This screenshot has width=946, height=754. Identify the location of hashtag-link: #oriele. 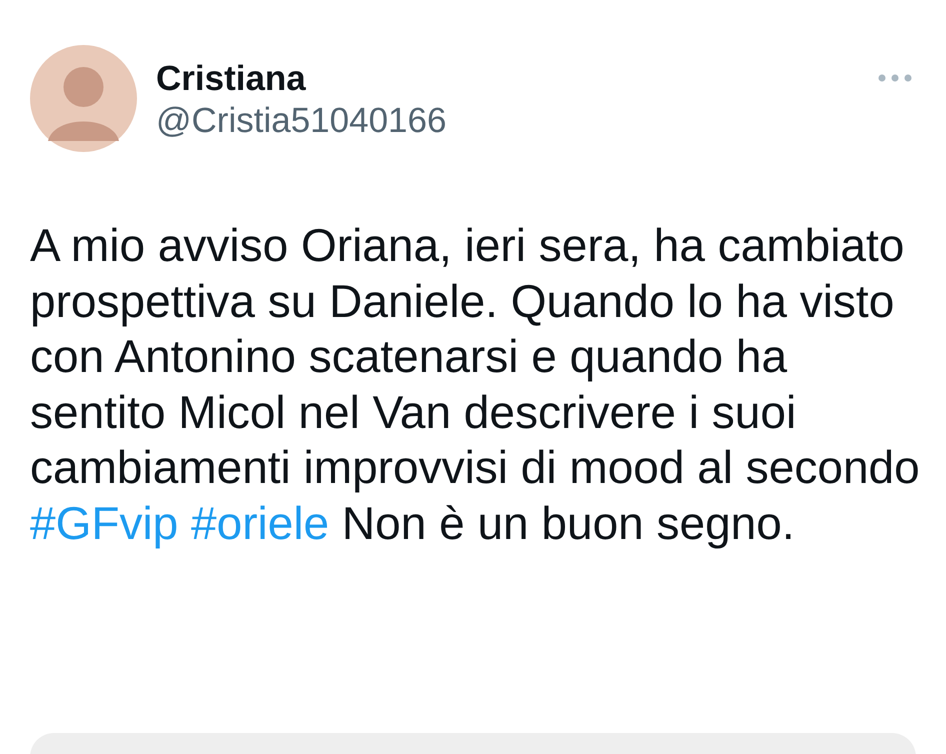
(260, 522).